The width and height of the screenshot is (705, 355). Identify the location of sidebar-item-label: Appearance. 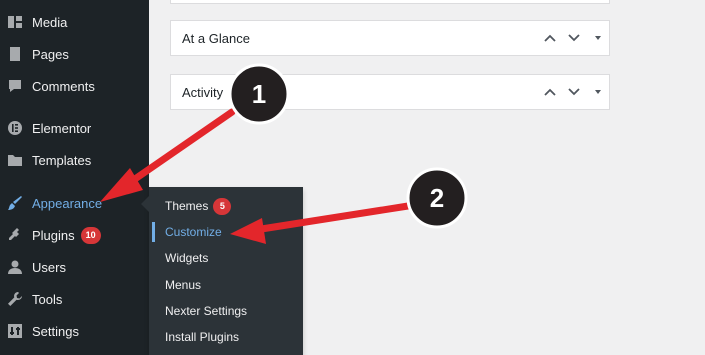
(67, 203).